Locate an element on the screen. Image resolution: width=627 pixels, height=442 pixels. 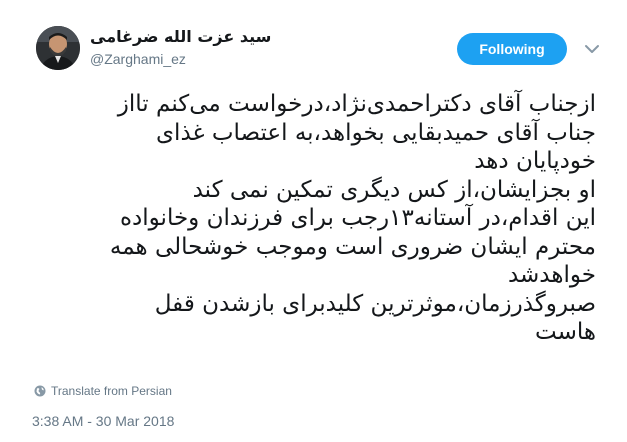
following-button: Following is located at coordinates (512, 49).